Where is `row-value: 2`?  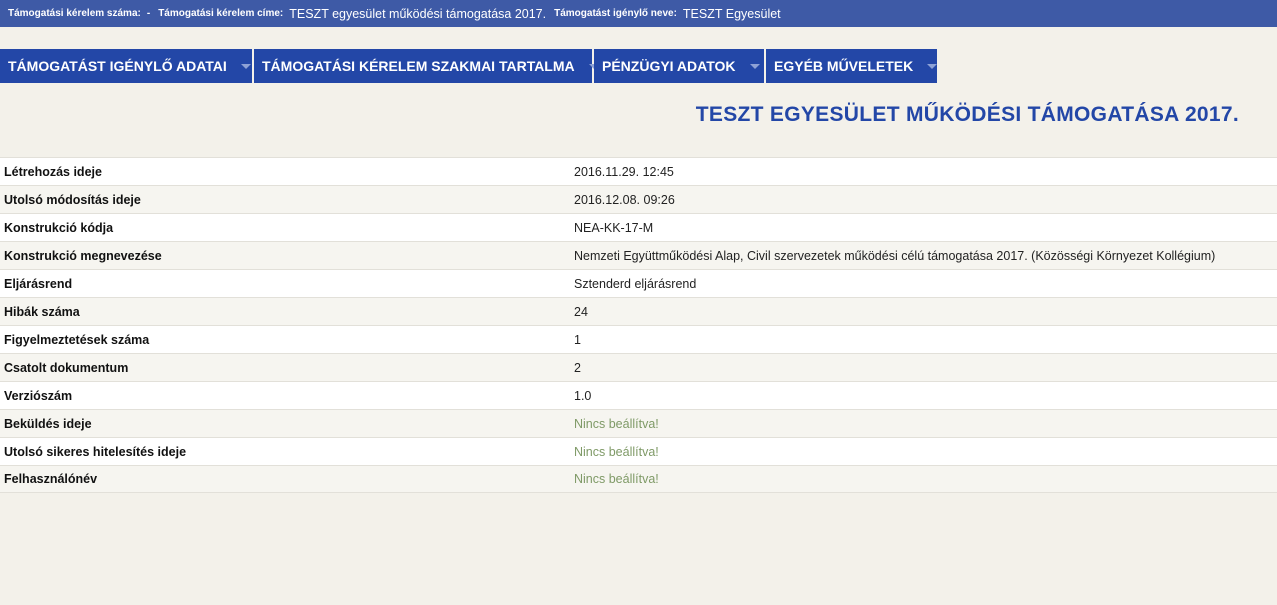 row-value: 2 is located at coordinates (577, 367).